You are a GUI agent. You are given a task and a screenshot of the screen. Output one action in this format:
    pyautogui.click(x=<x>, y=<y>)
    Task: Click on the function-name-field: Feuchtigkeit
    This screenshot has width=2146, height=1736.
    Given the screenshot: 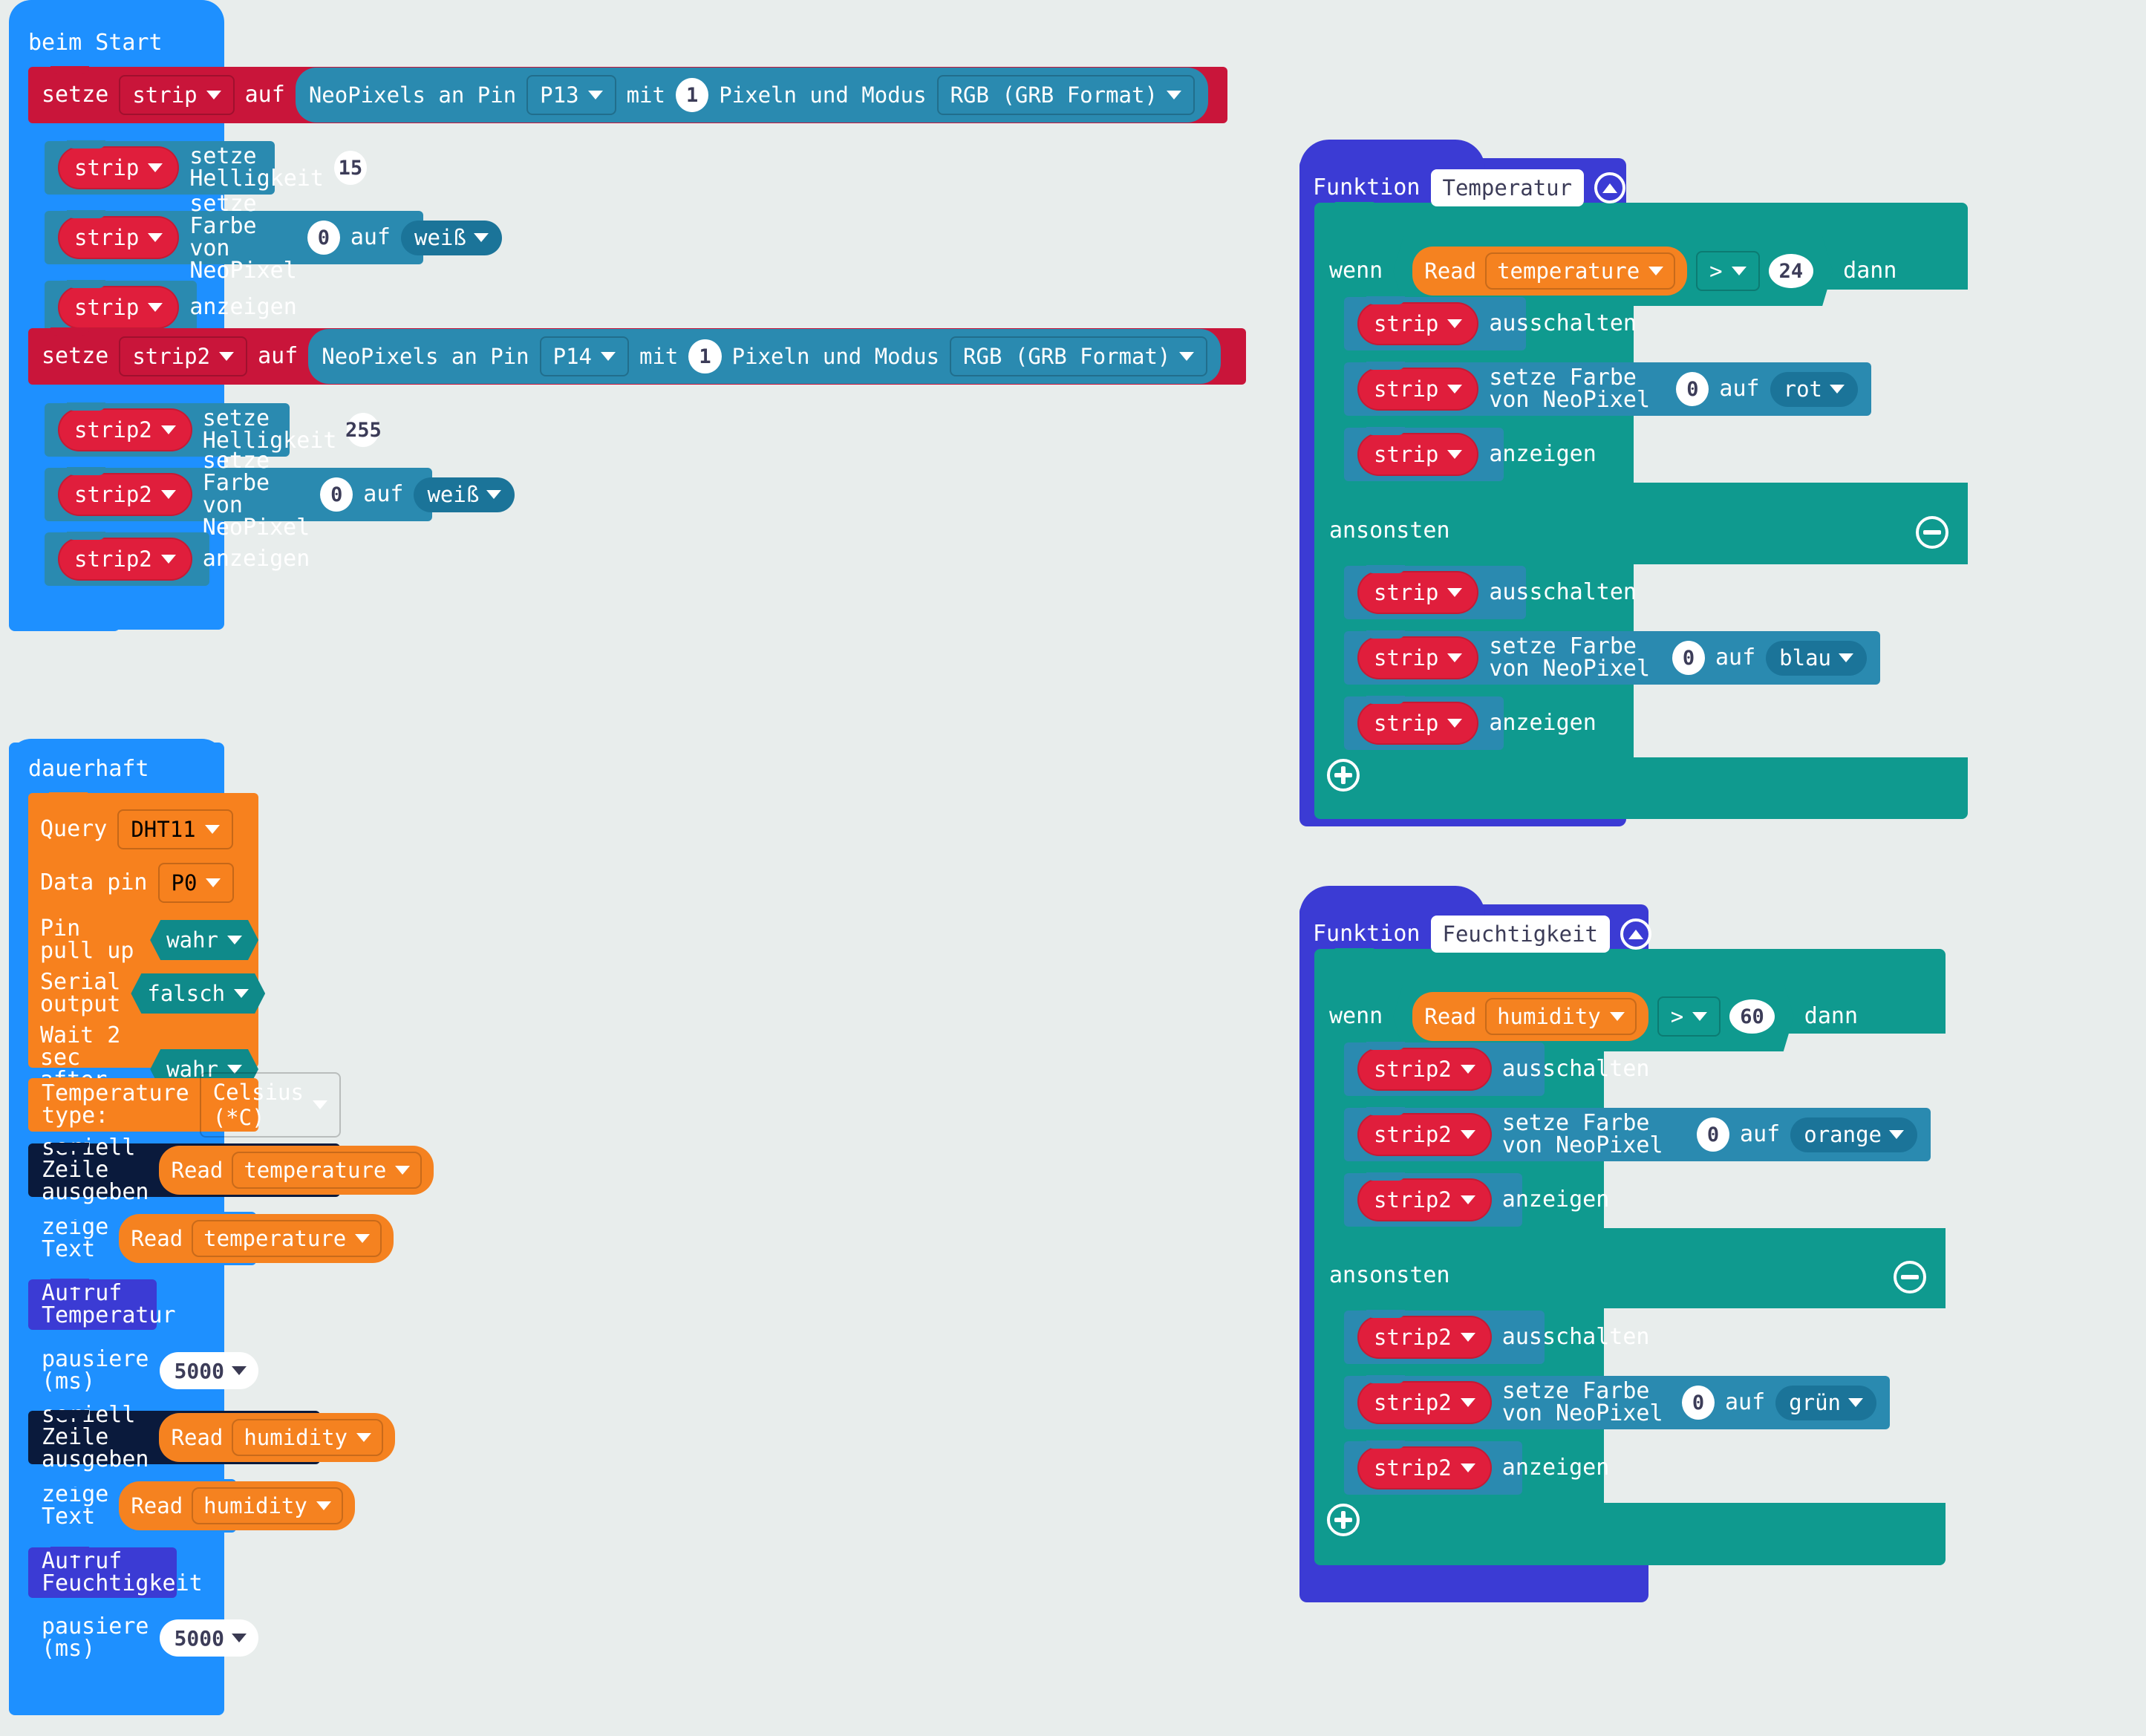 What is the action you would take?
    pyautogui.click(x=1520, y=934)
    